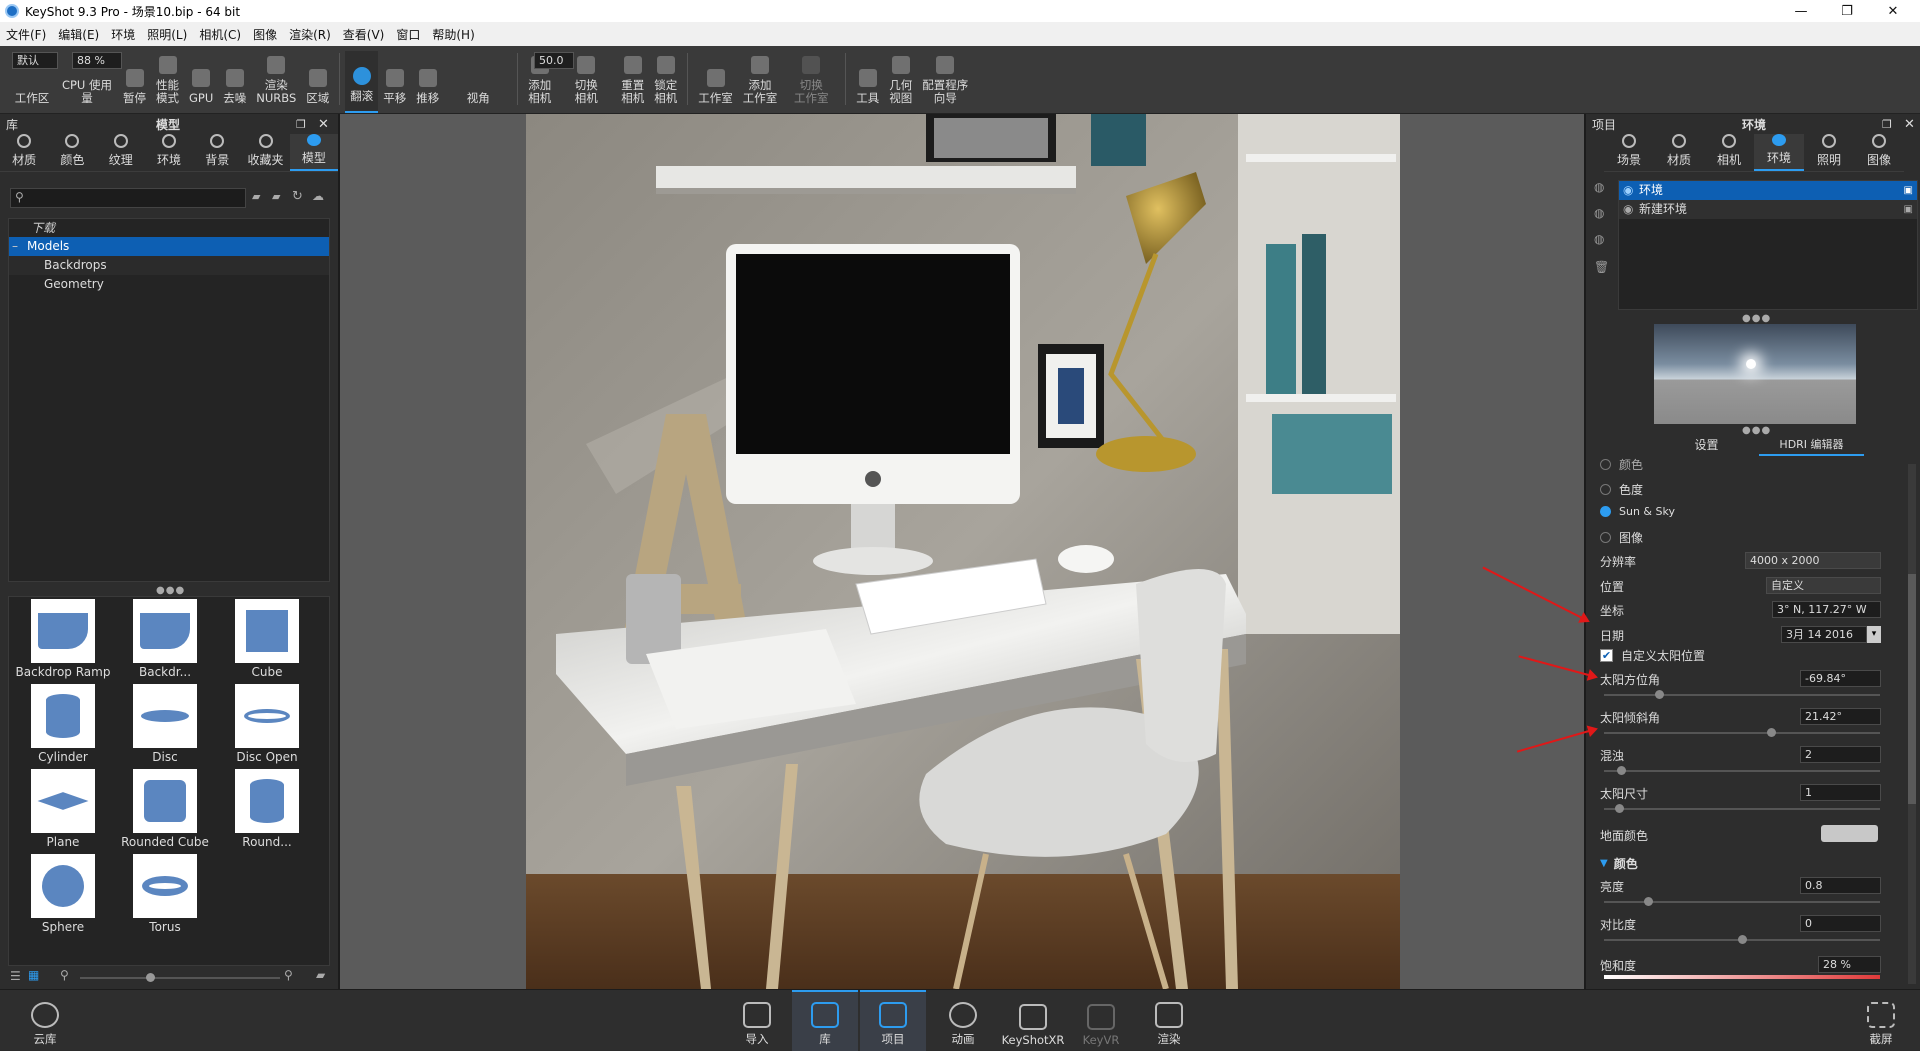  I want to click on animation-button: 动画, so click(963, 1020).